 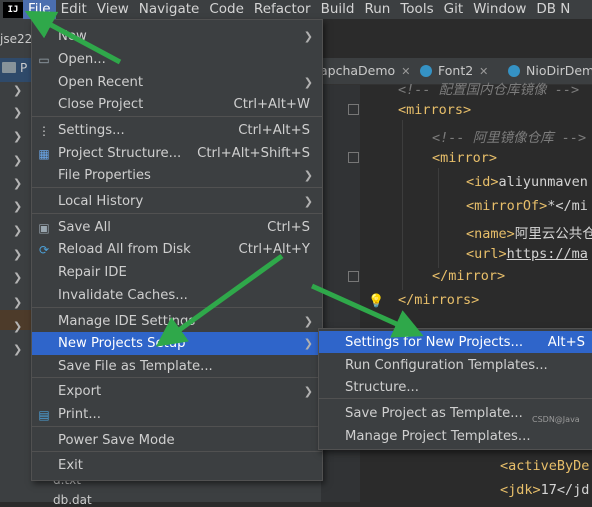 What do you see at coordinates (282, 9) in the screenshot?
I see `menu-refactor: Refactor` at bounding box center [282, 9].